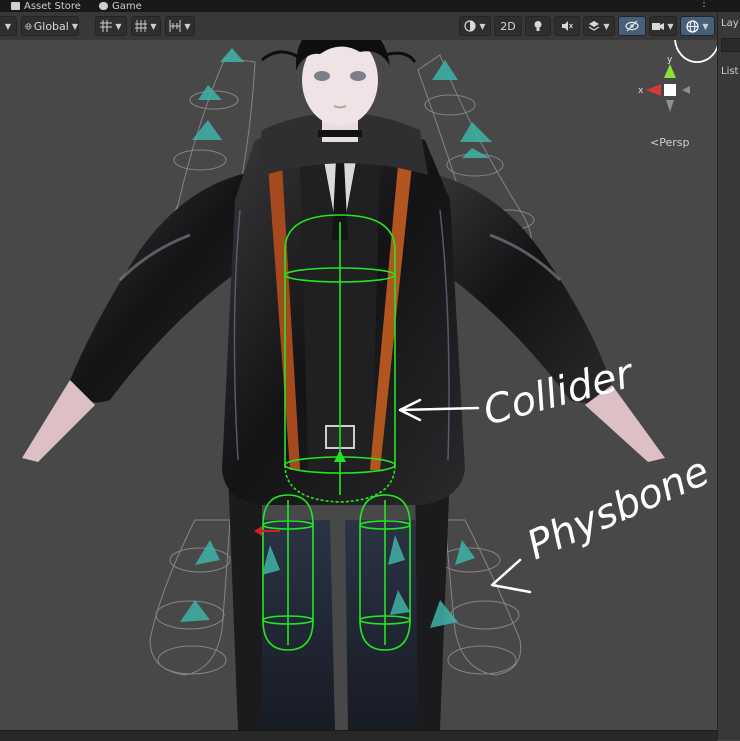  I want to click on align-icon, so click(175, 26).